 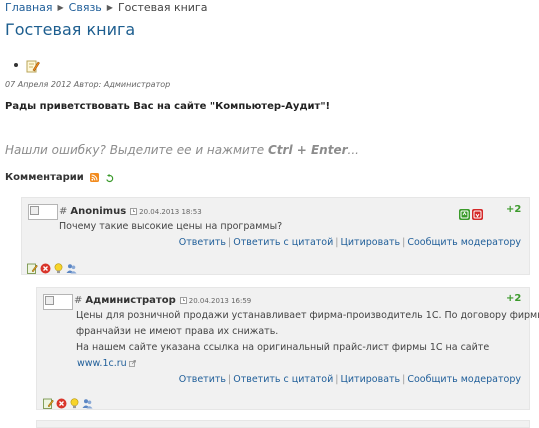 What do you see at coordinates (283, 424) in the screenshot?
I see `comment-partial` at bounding box center [283, 424].